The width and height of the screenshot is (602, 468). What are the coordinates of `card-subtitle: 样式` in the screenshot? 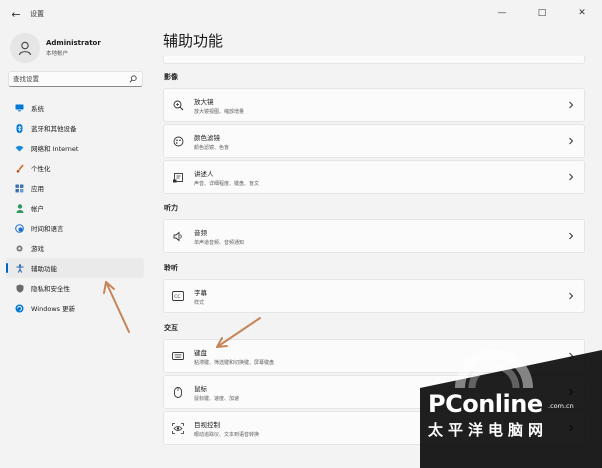 It's located at (199, 302).